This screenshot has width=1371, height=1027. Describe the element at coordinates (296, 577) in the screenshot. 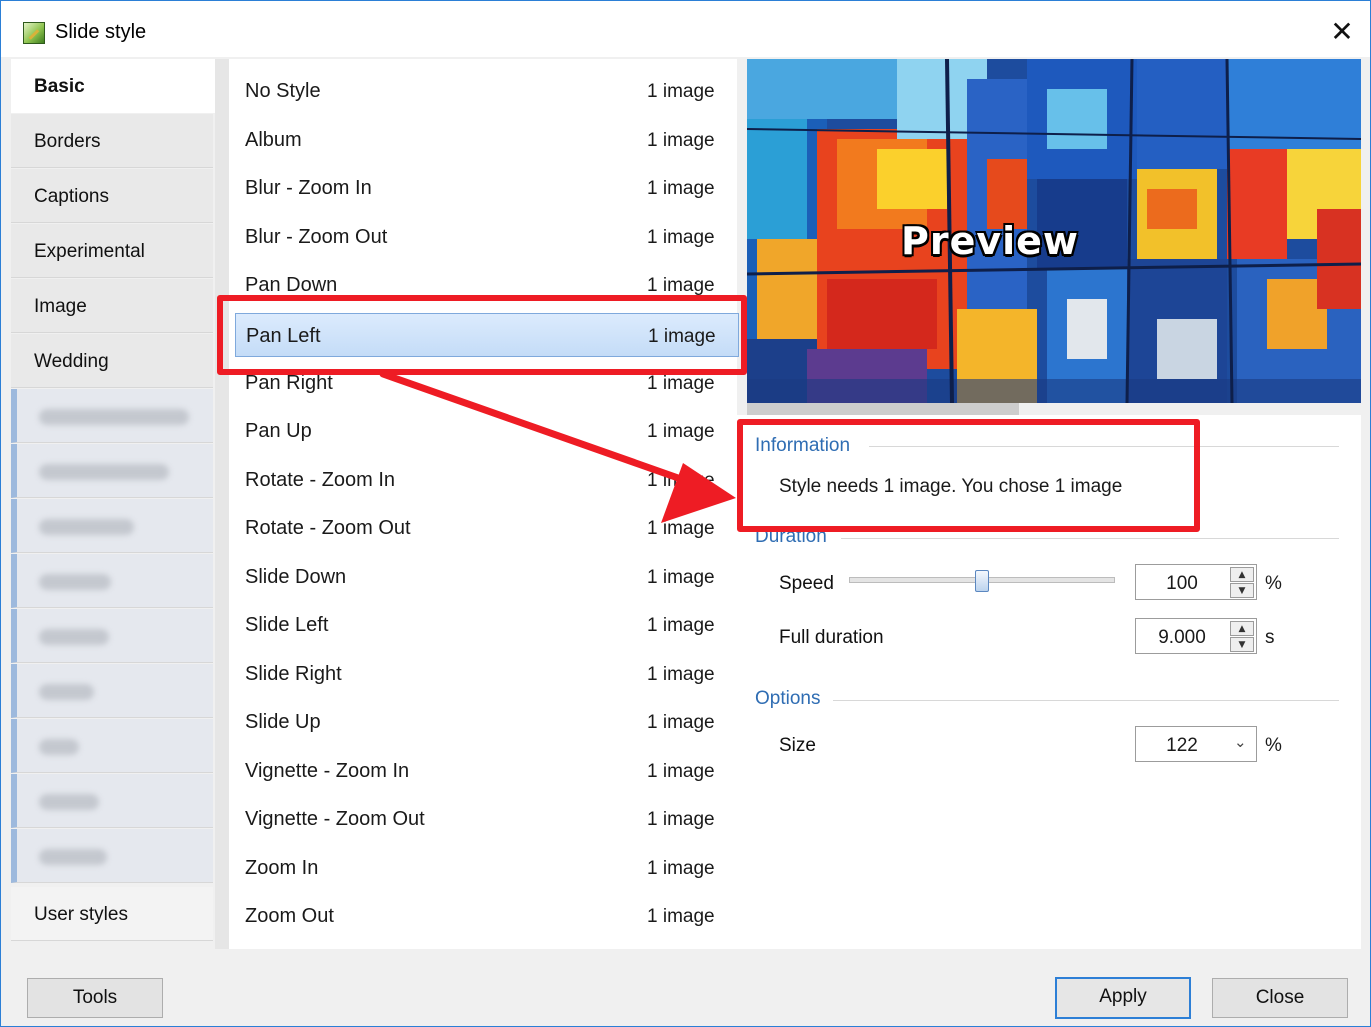

I see `style-name: Slide Down` at that location.